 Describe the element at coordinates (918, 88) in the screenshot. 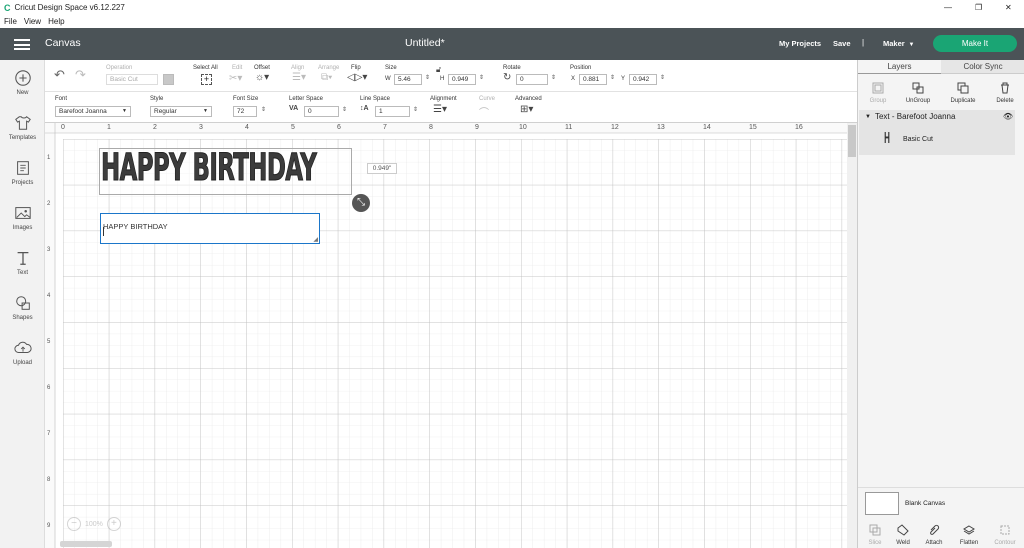

I see `ungroup-icon` at that location.